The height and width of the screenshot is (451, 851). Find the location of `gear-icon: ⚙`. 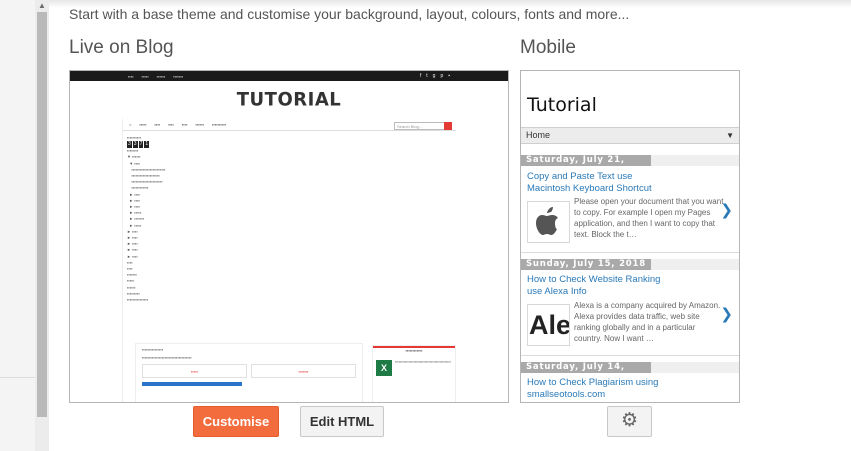

gear-icon: ⚙ is located at coordinates (629, 420).